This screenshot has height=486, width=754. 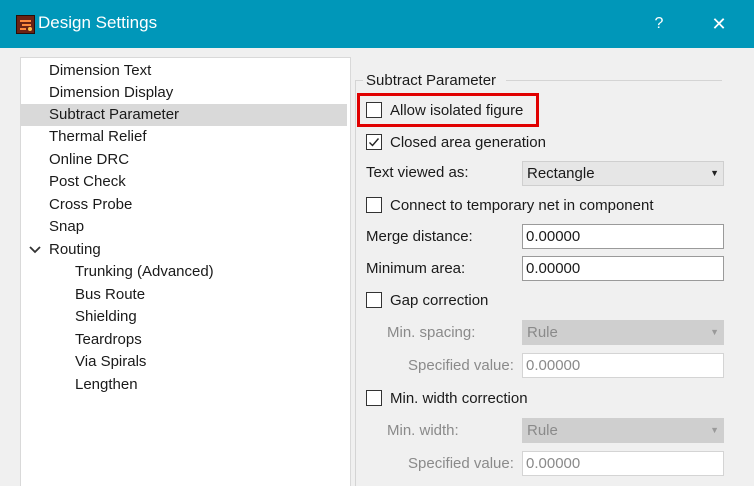 What do you see at coordinates (439, 300) in the screenshot?
I see `checkbox-label: Gap correction` at bounding box center [439, 300].